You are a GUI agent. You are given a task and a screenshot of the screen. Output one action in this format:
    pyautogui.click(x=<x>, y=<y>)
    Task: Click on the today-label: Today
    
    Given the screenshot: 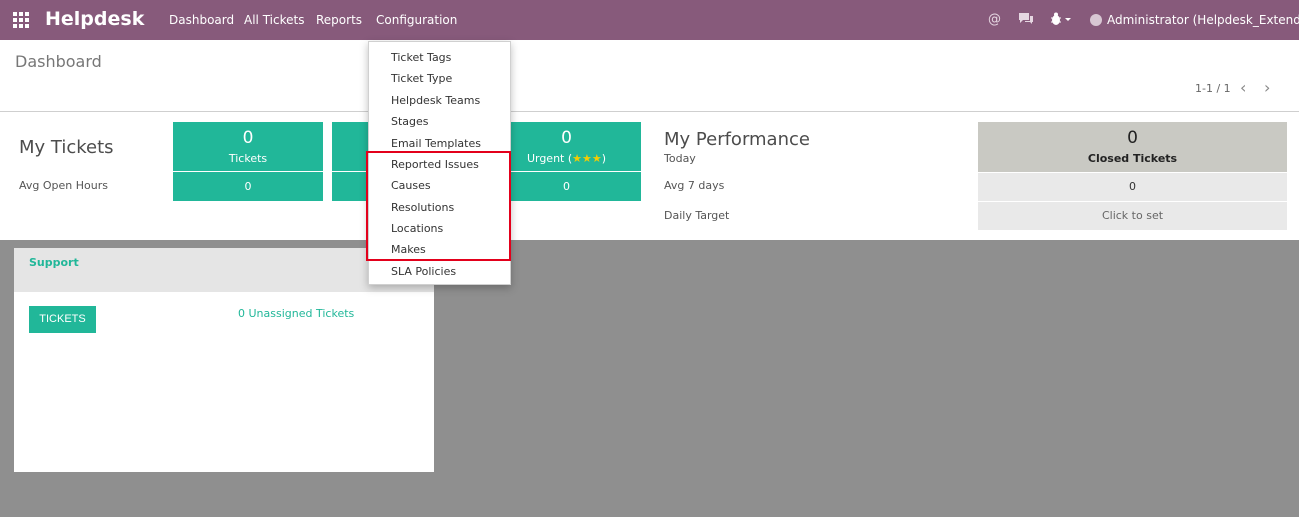 What is the action you would take?
    pyautogui.click(x=680, y=158)
    